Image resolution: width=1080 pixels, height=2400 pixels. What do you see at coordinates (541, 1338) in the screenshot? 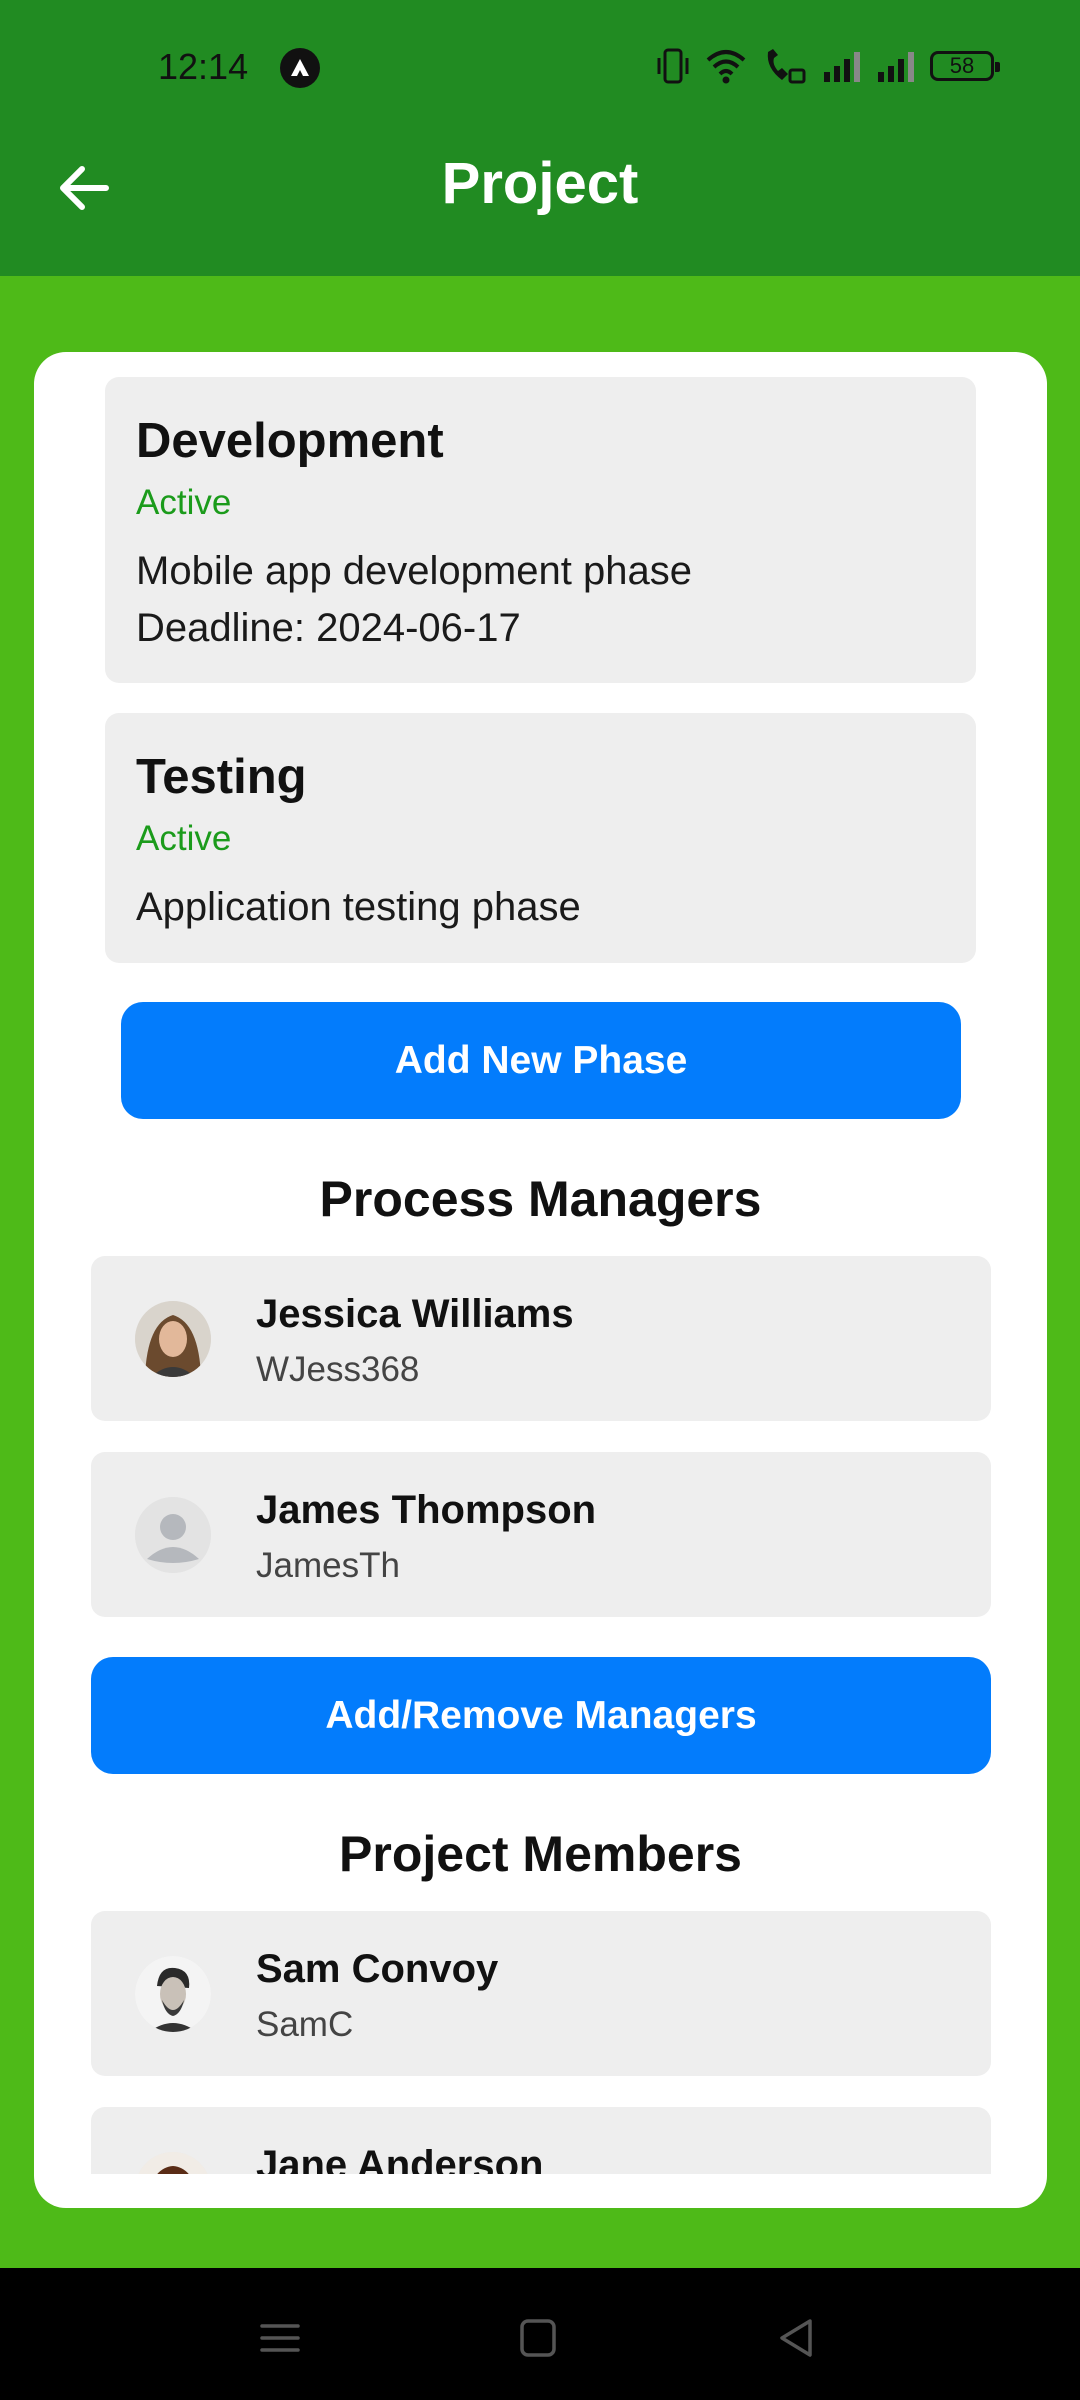
I see `manager-item: Jessica Williams WJess368` at bounding box center [541, 1338].